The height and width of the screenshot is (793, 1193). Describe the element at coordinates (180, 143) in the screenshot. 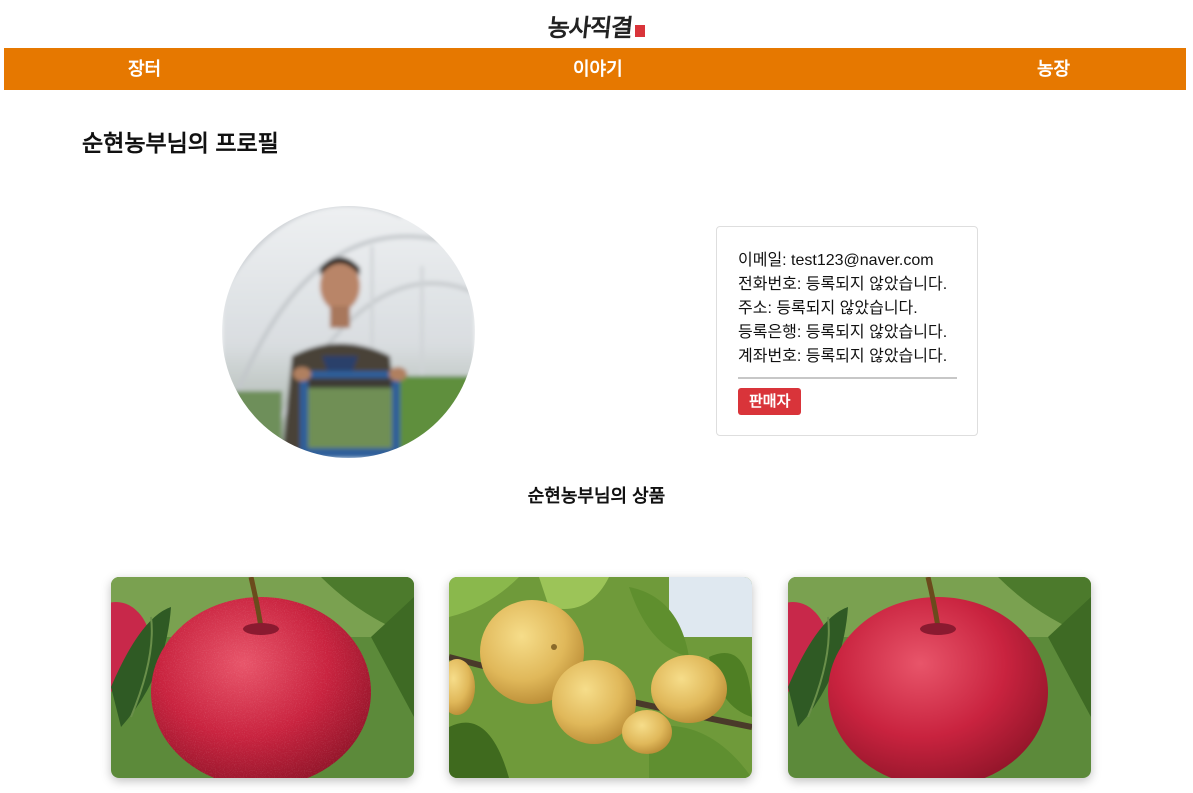

I see `page-title: 순현농부님의 프로필` at that location.